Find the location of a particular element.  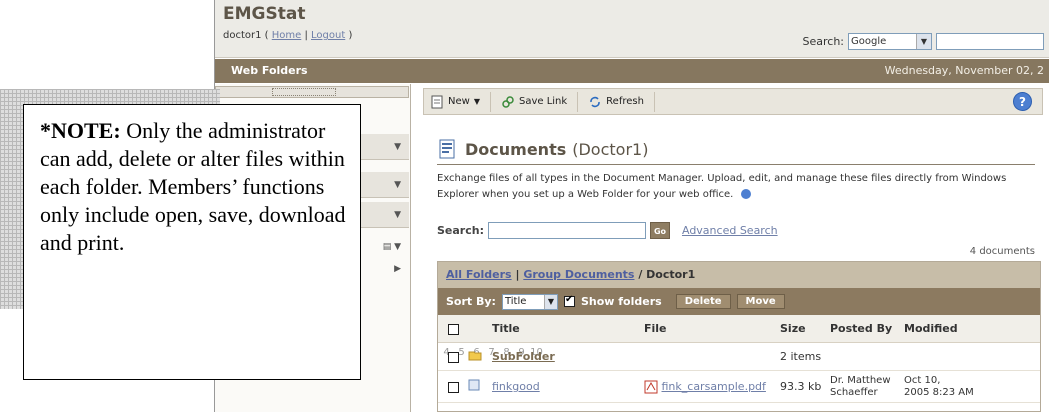

modified-line1: Oct 10, is located at coordinates (922, 380).